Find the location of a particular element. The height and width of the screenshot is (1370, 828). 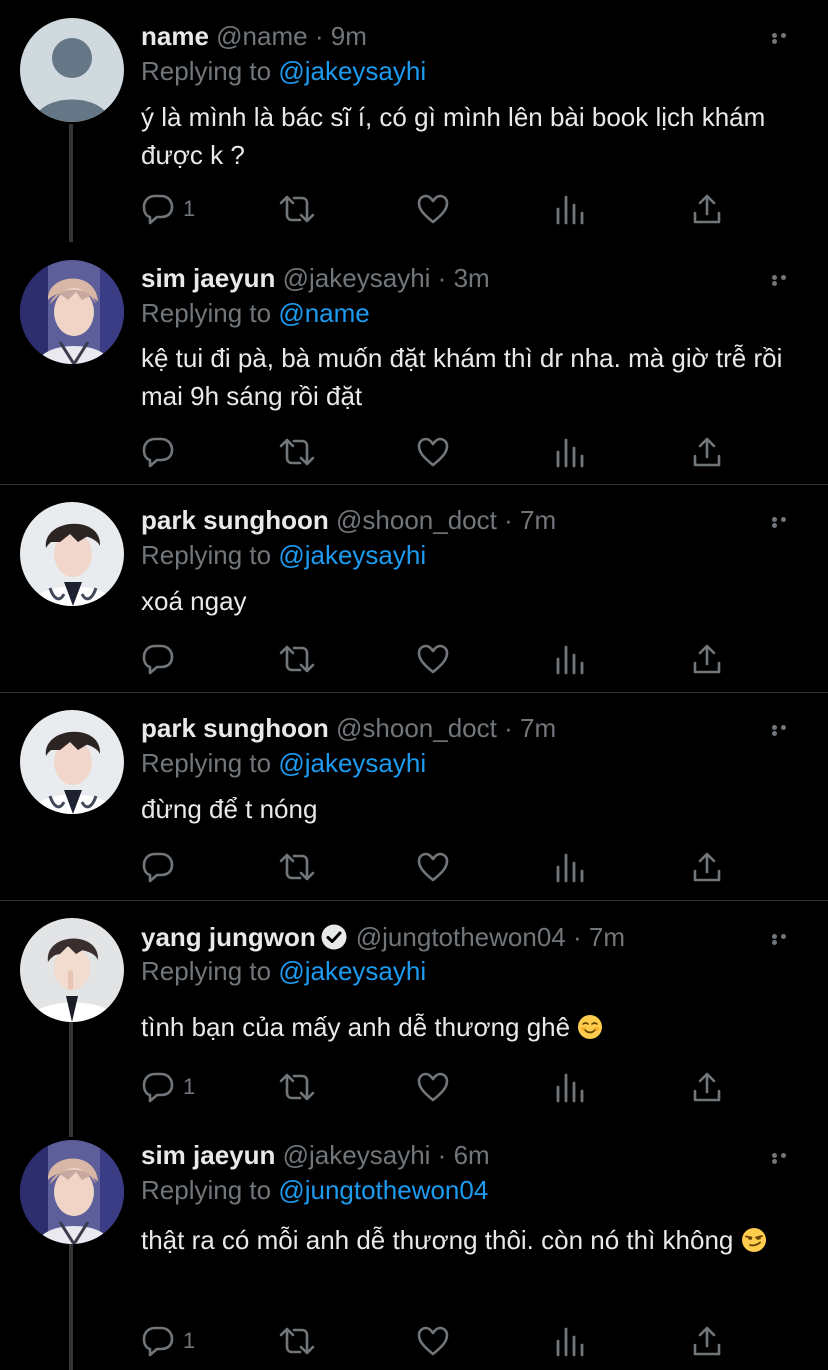

action-bar: 1 is located at coordinates (441, 1341).